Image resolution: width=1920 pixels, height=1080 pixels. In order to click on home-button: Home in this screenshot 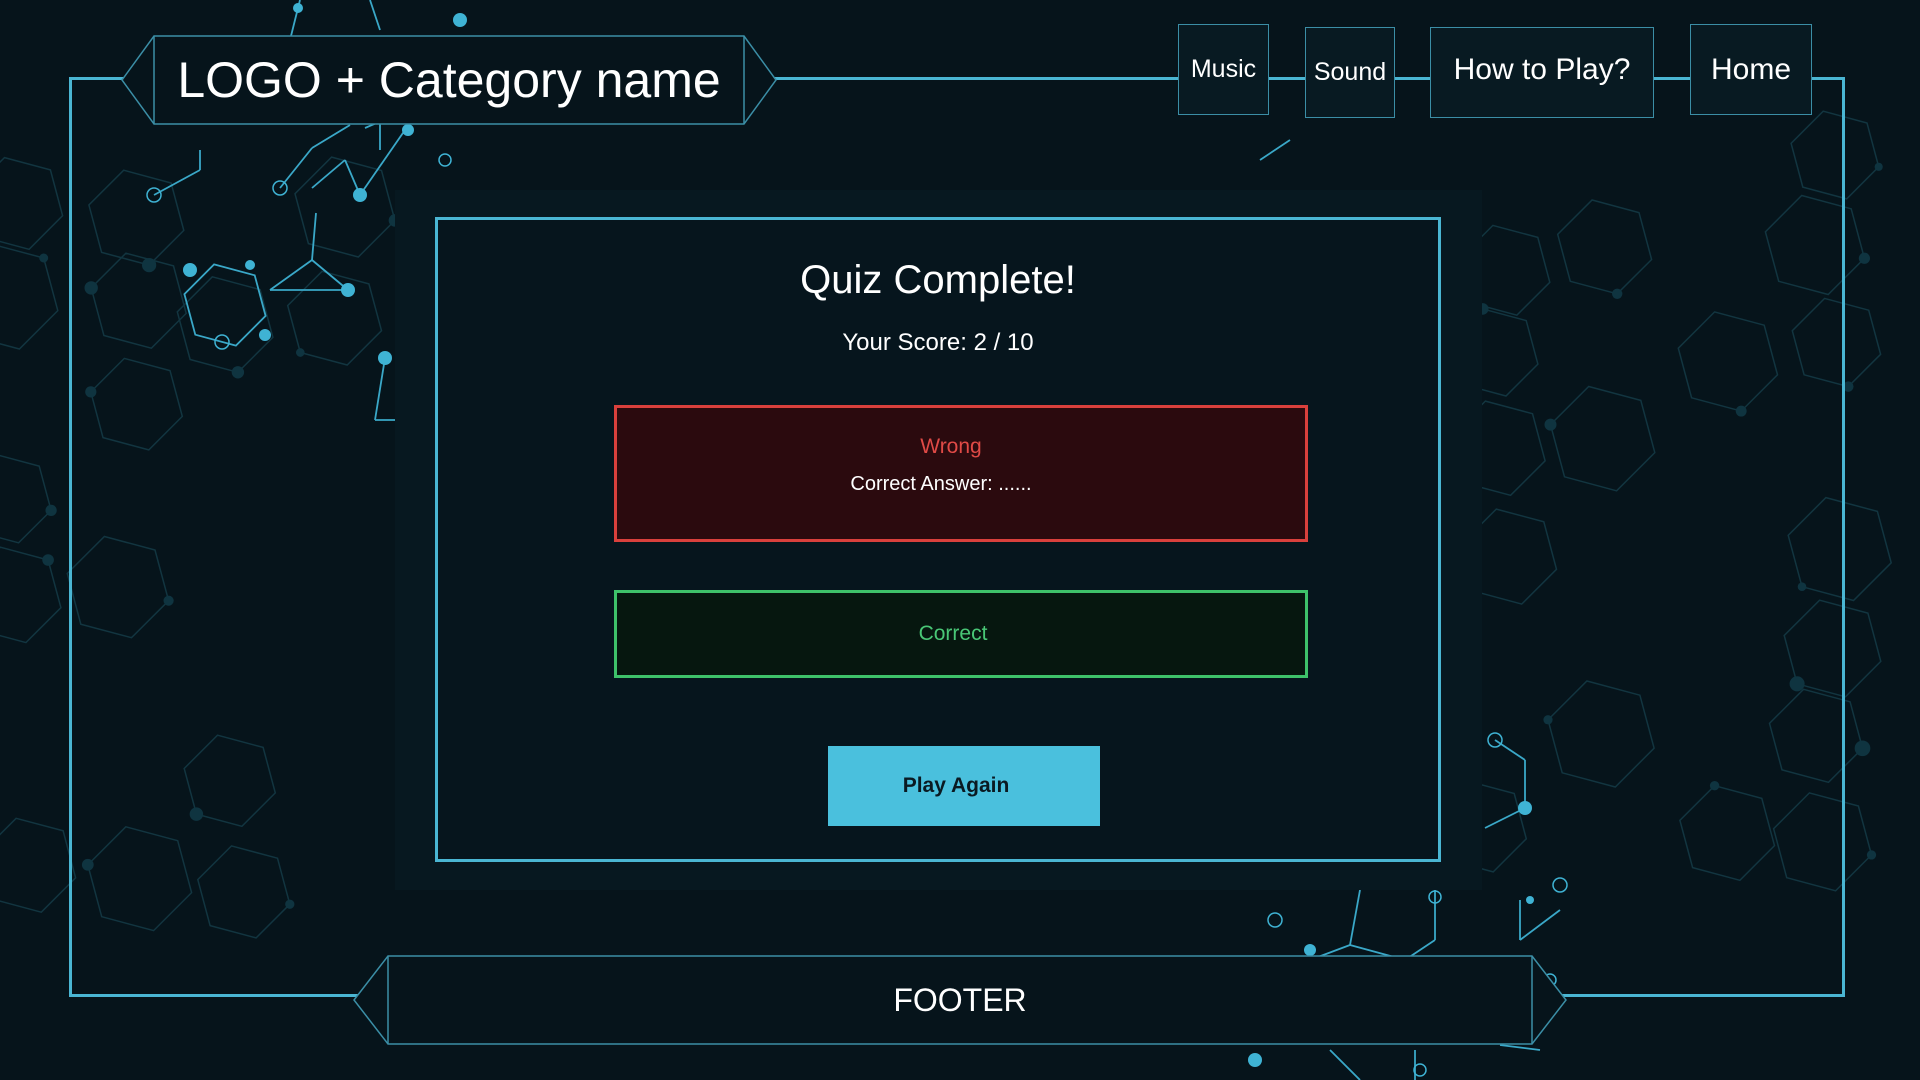, I will do `click(1751, 69)`.